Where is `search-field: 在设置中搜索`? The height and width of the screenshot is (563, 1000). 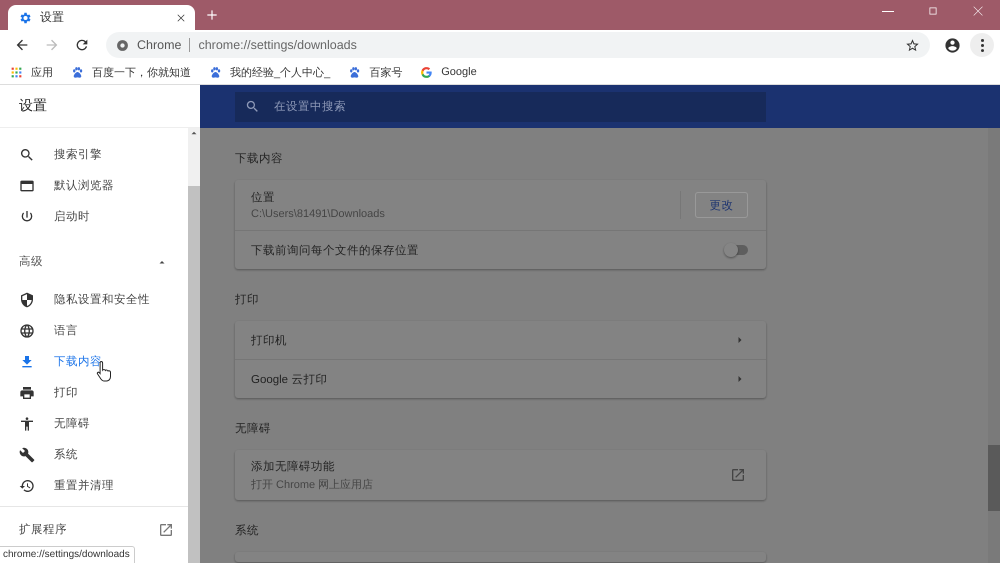 search-field: 在设置中搜索 is located at coordinates (500, 107).